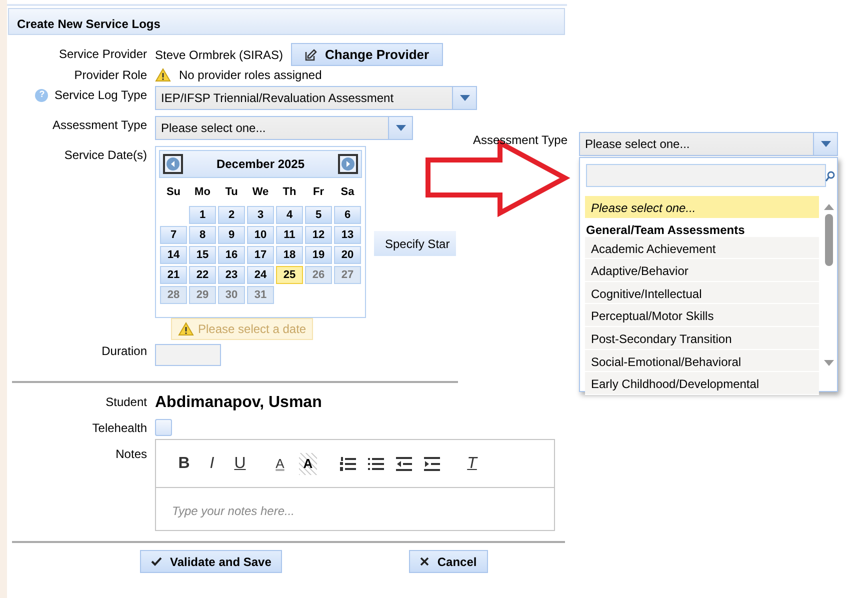 The height and width of the screenshot is (598, 858). I want to click on next-month-button, so click(348, 164).